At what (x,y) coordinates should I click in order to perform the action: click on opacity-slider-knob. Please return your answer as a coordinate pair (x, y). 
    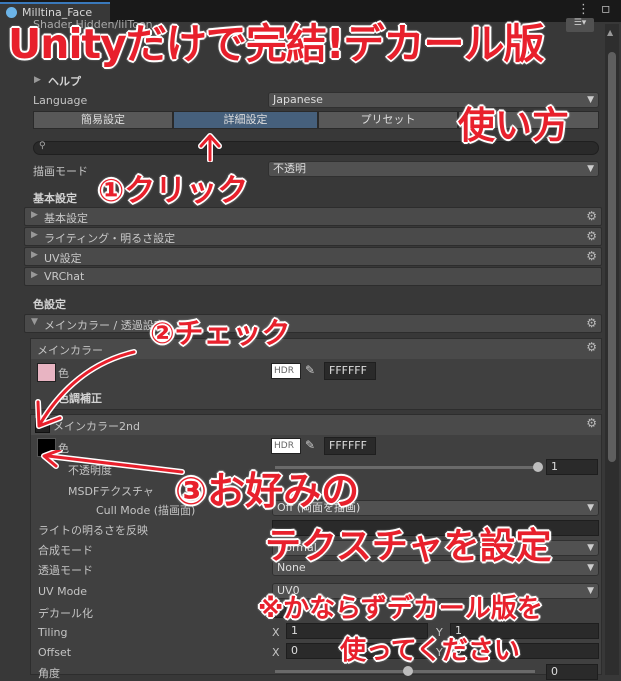
    Looking at the image, I should click on (538, 467).